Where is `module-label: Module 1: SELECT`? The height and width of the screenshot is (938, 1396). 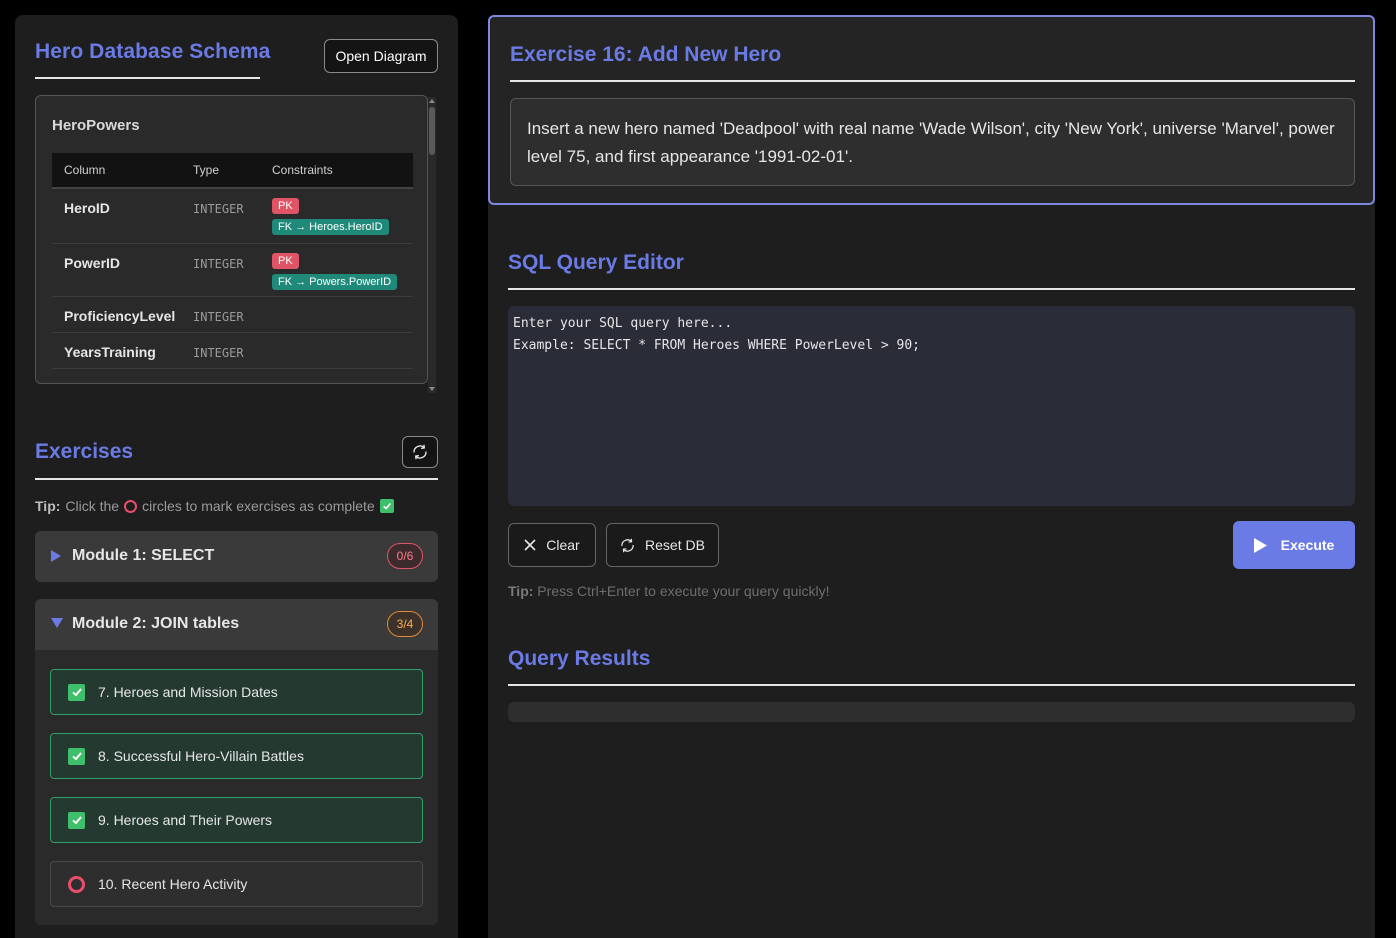
module-label: Module 1: SELECT is located at coordinates (143, 555).